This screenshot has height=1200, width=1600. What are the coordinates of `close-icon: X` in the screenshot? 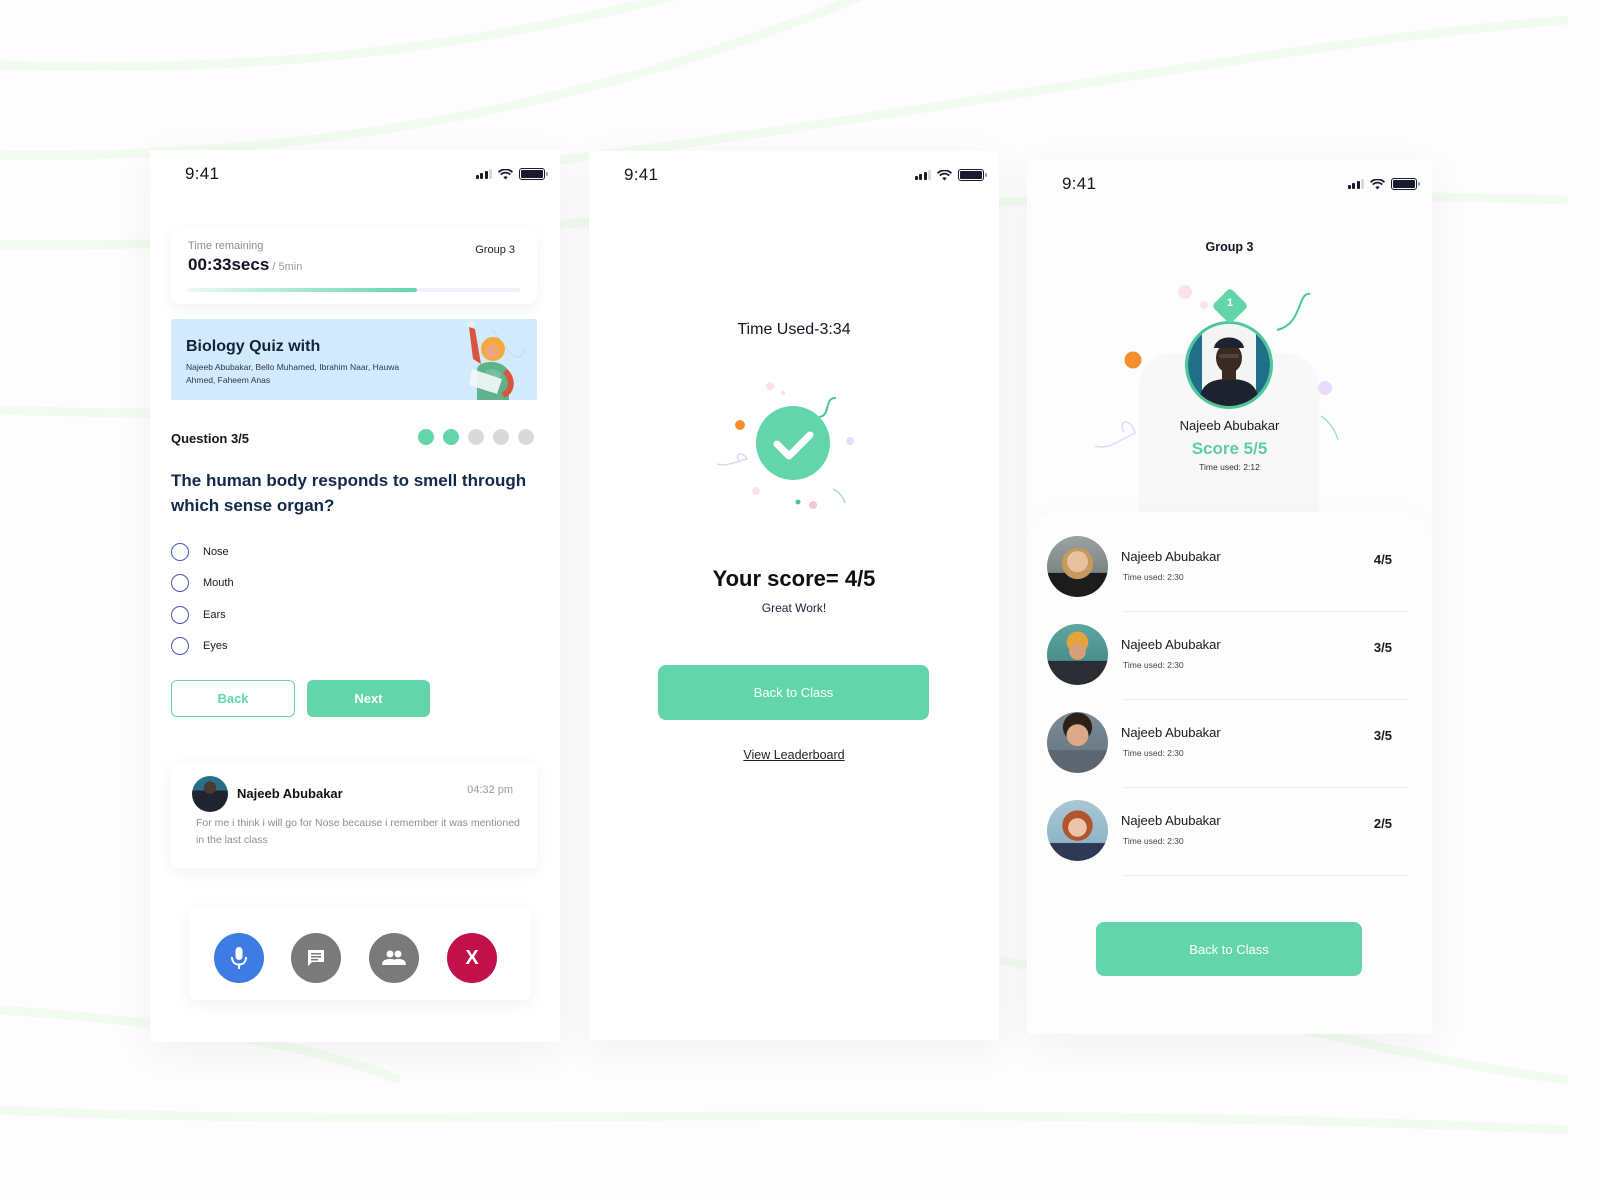 It's located at (472, 957).